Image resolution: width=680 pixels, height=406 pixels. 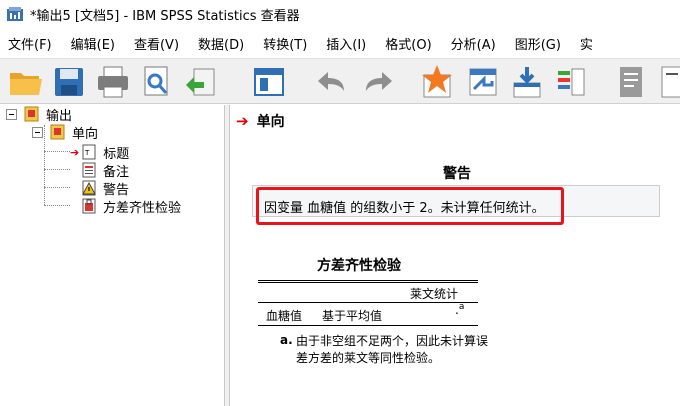 What do you see at coordinates (352, 316) in the screenshot?
I see `row-sublabel: 基于平均值` at bounding box center [352, 316].